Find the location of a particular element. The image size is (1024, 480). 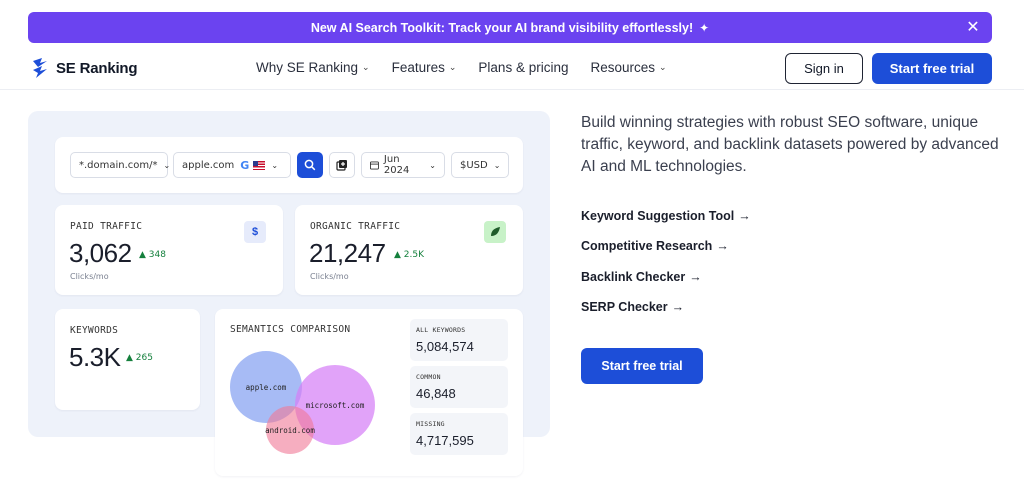

keywords-value: 5.3K is located at coordinates (95, 357).